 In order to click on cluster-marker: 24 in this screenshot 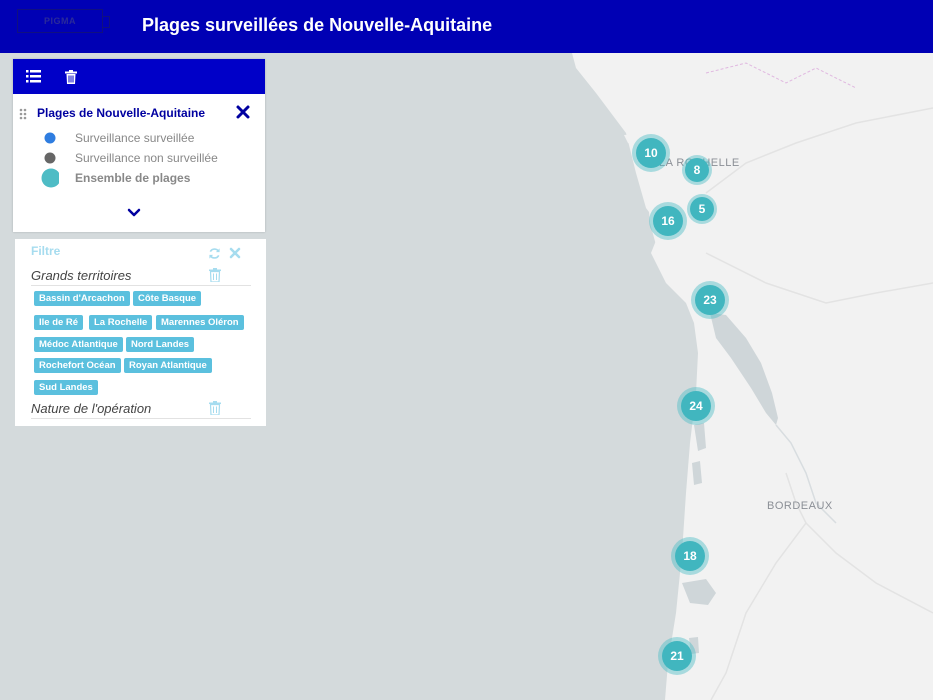, I will do `click(696, 406)`.